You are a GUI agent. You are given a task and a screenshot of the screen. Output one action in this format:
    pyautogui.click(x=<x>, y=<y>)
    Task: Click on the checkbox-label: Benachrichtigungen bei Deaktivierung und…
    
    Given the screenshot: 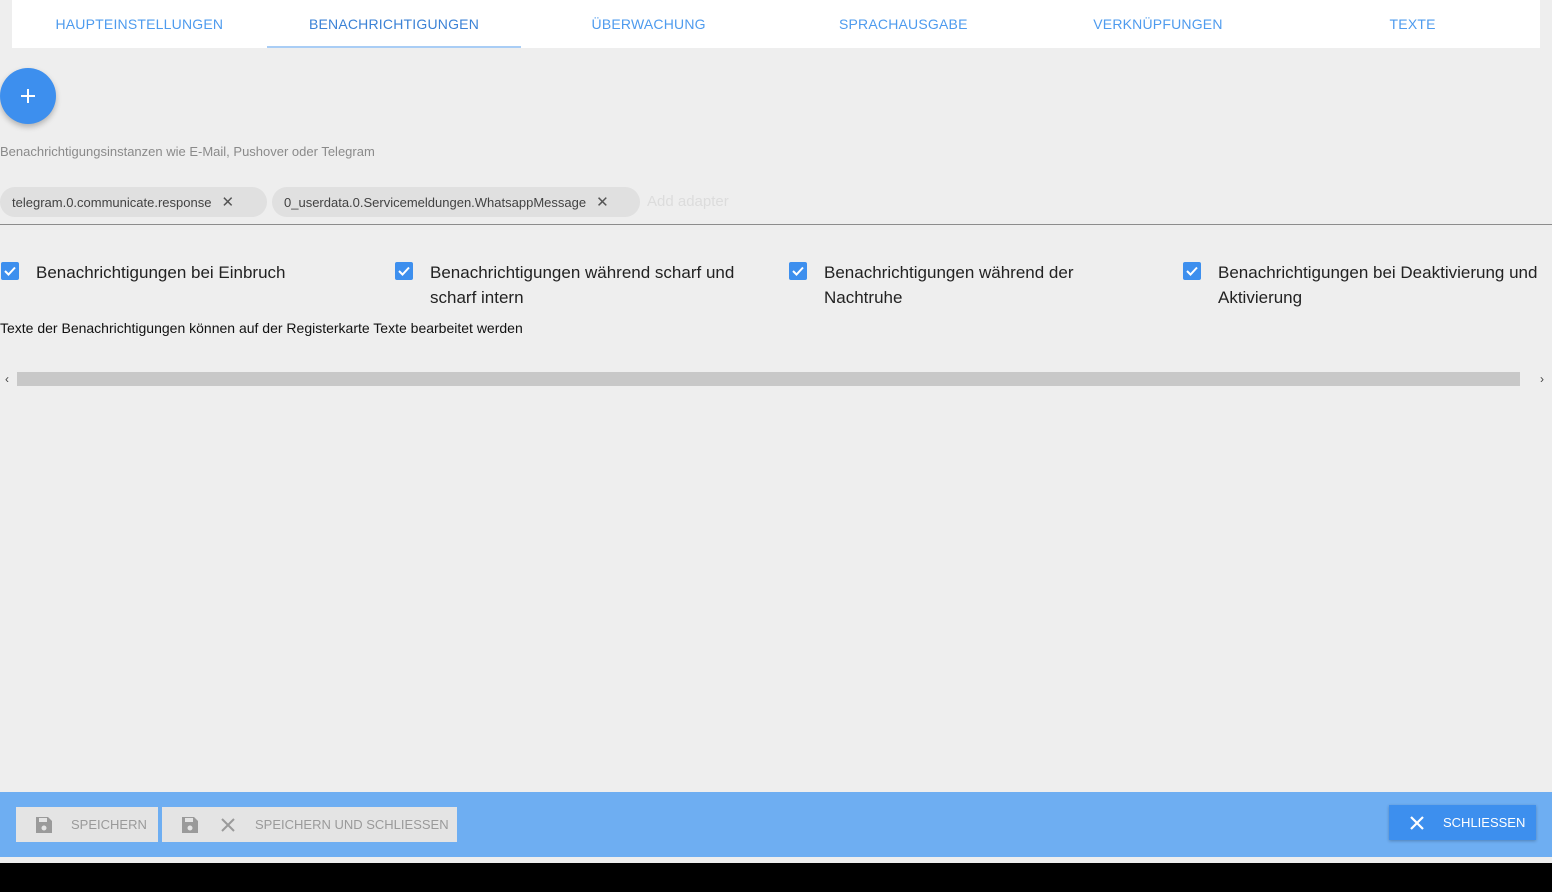 What is the action you would take?
    pyautogui.click(x=1378, y=285)
    